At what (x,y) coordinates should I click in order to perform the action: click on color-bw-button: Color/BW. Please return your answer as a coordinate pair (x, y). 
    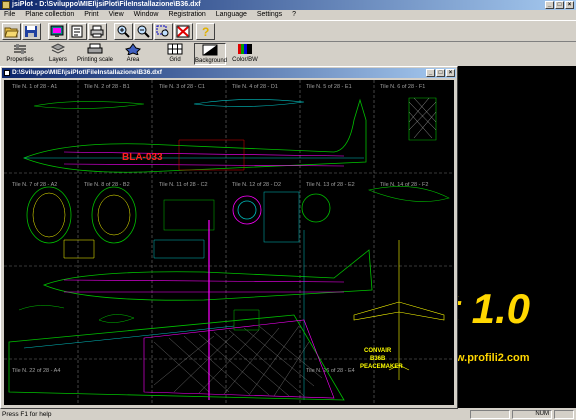
    Looking at the image, I should click on (245, 54).